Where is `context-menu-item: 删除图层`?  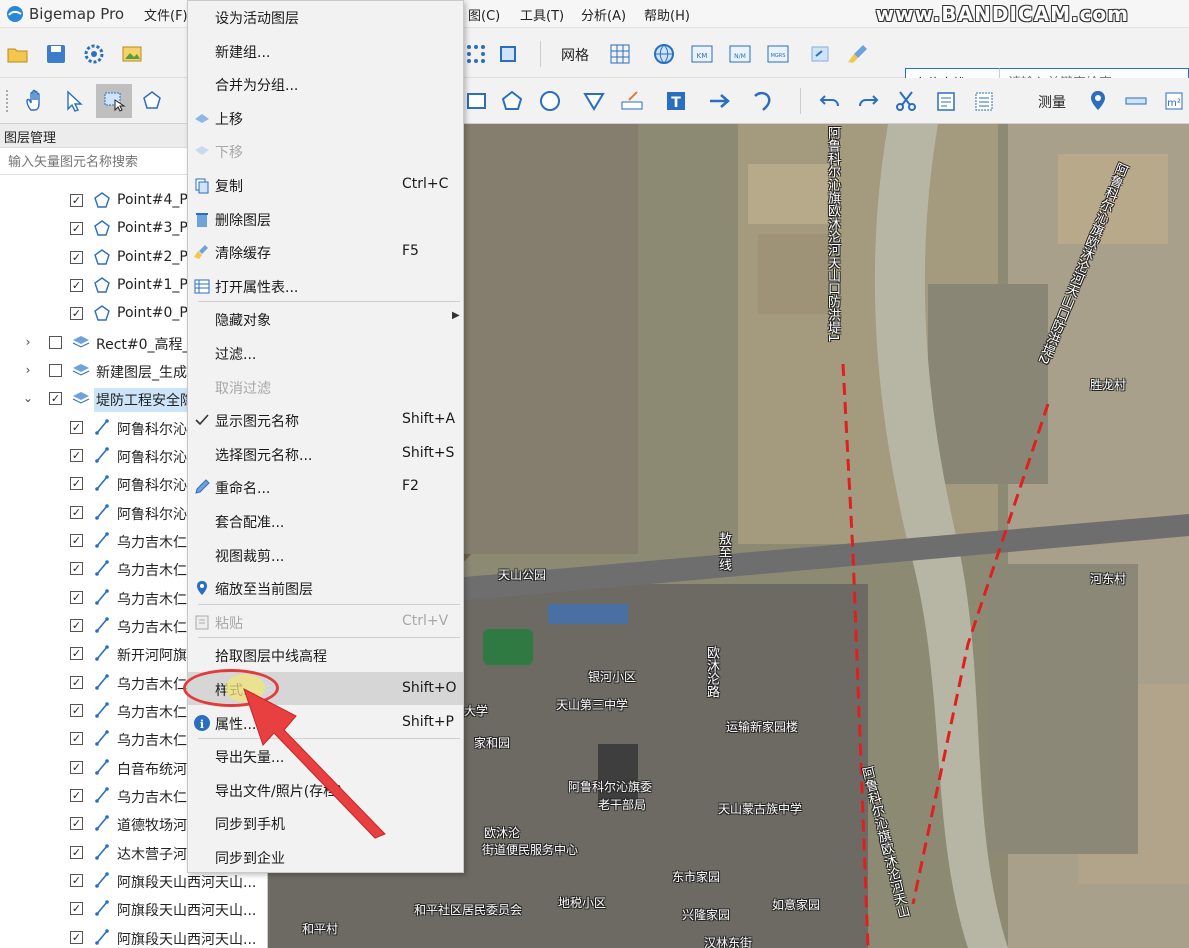
context-menu-item: 删除图层 is located at coordinates (325, 218).